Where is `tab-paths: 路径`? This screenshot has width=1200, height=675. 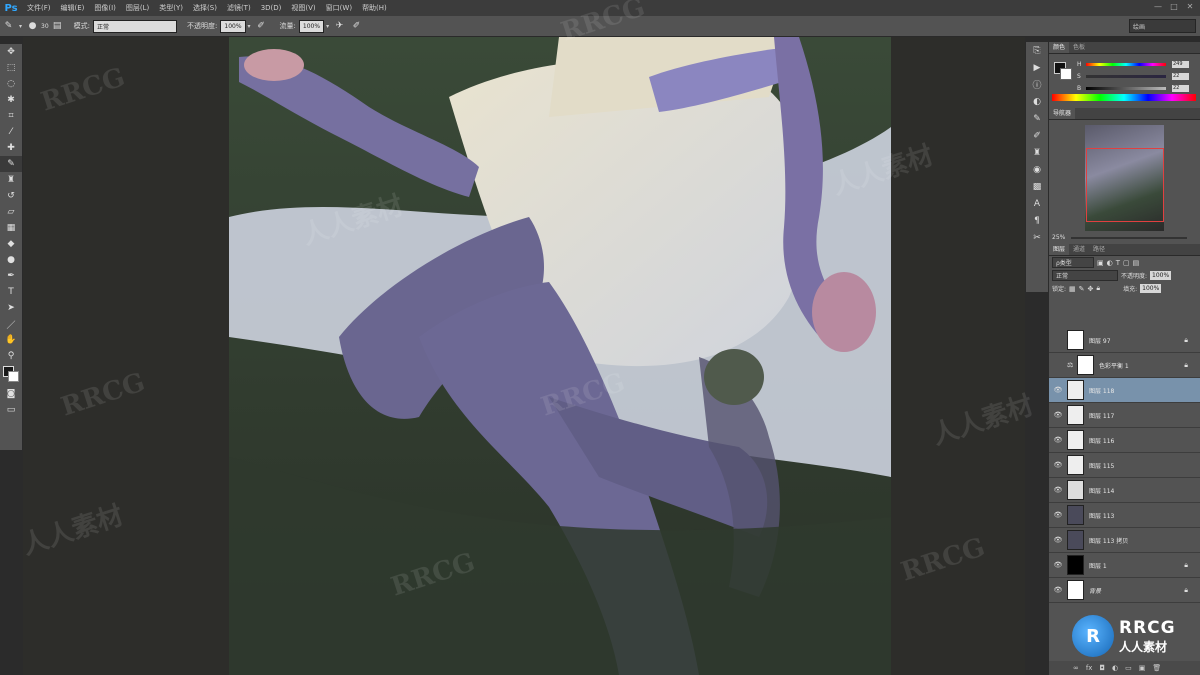
tab-paths: 路径 is located at coordinates (1099, 249).